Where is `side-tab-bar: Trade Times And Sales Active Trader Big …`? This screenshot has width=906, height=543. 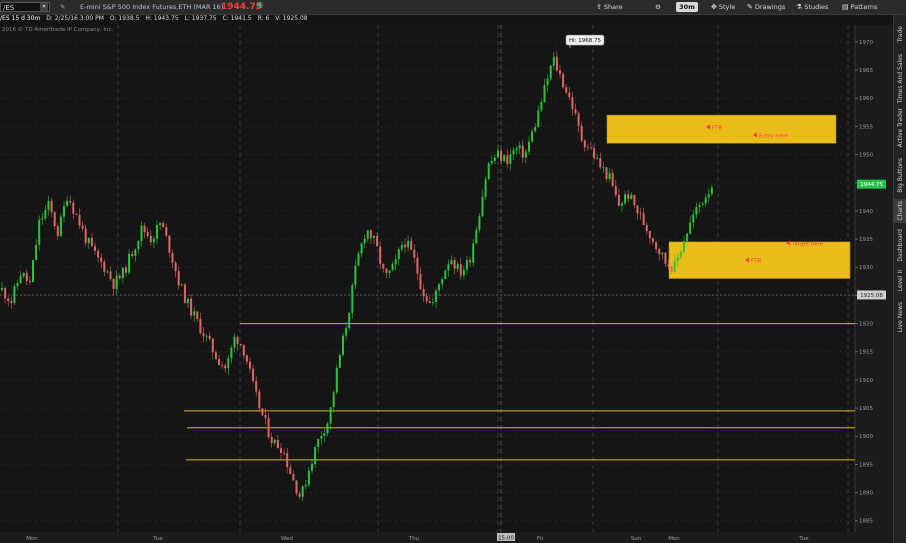 side-tab-bar: Trade Times And Sales Active Trader Big … is located at coordinates (899, 279).